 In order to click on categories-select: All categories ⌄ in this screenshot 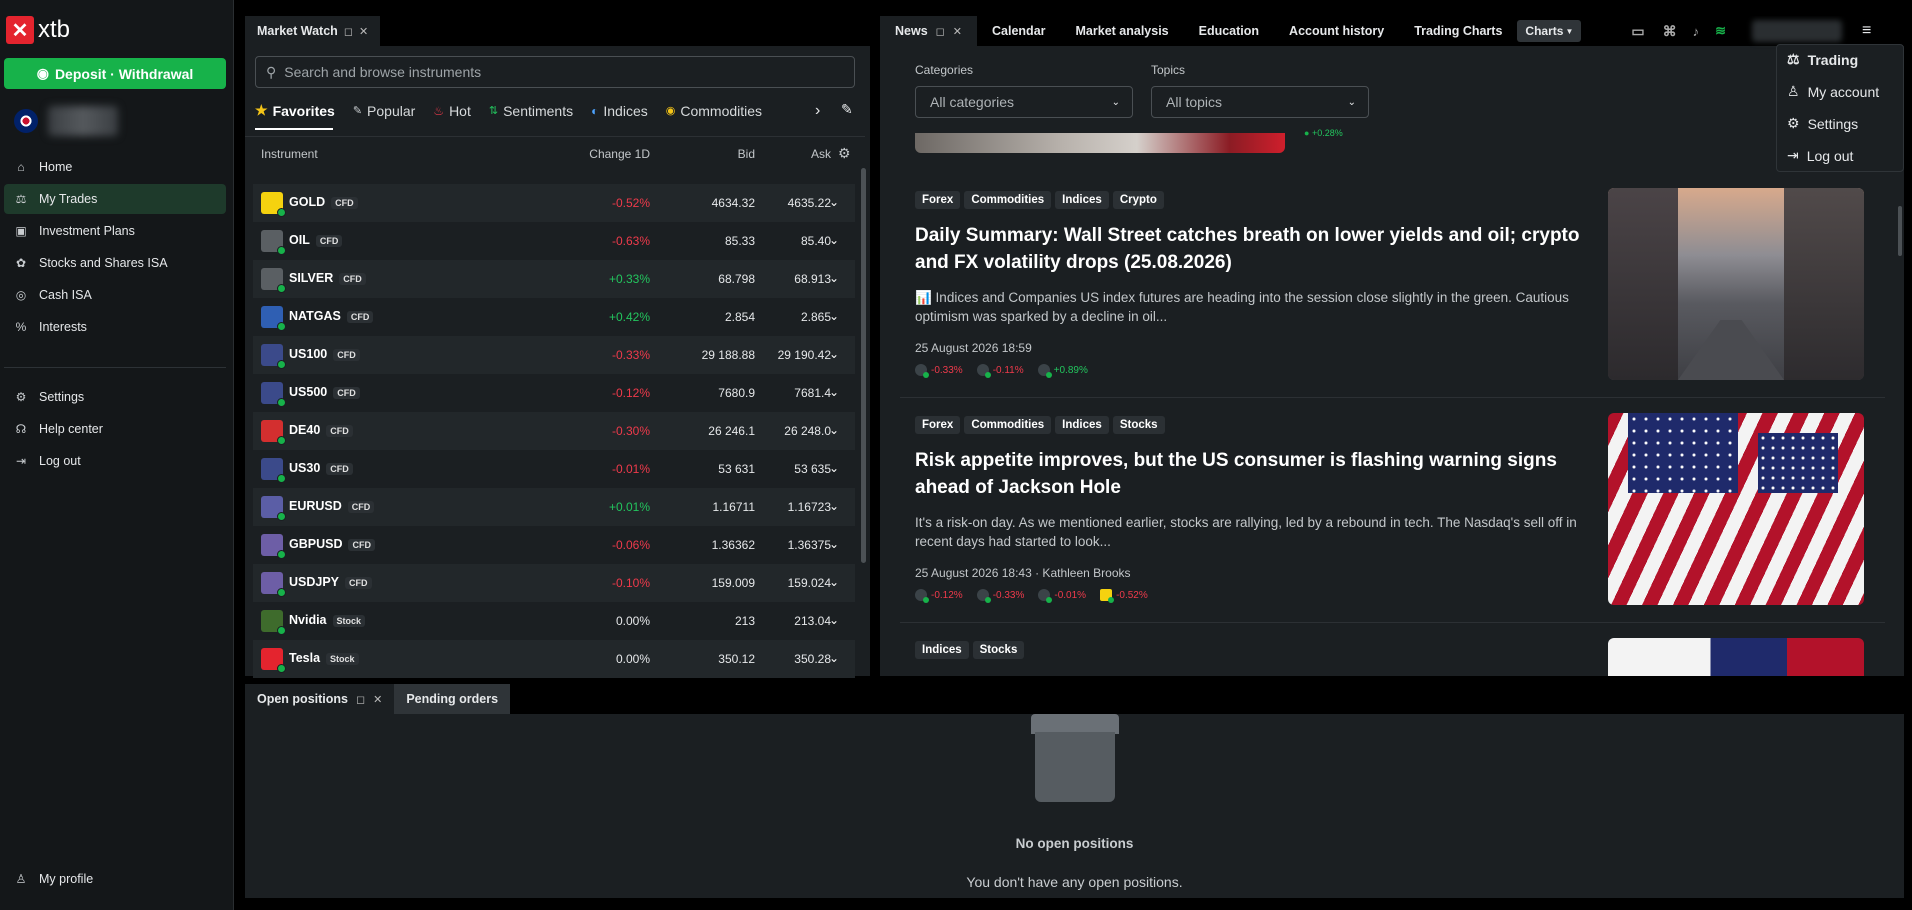, I will do `click(1024, 102)`.